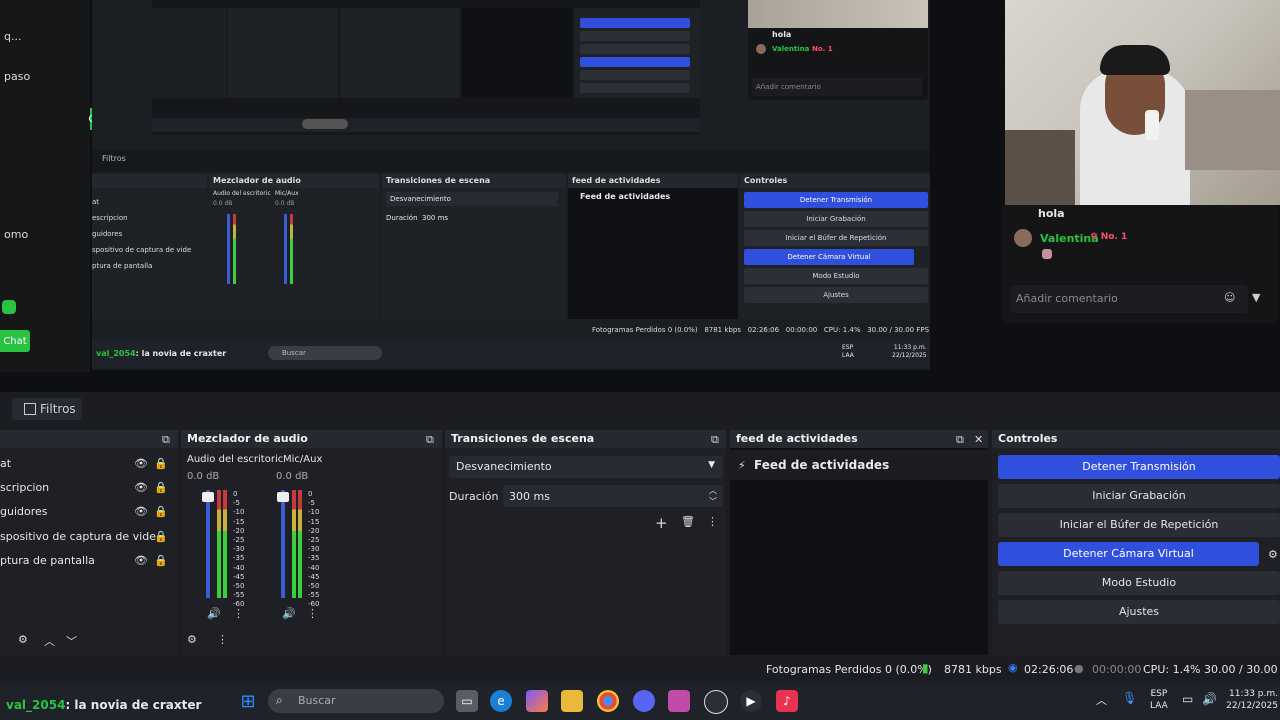  Describe the element at coordinates (973, 669) in the screenshot. I see `bitrate: 8781 kbps` at that location.